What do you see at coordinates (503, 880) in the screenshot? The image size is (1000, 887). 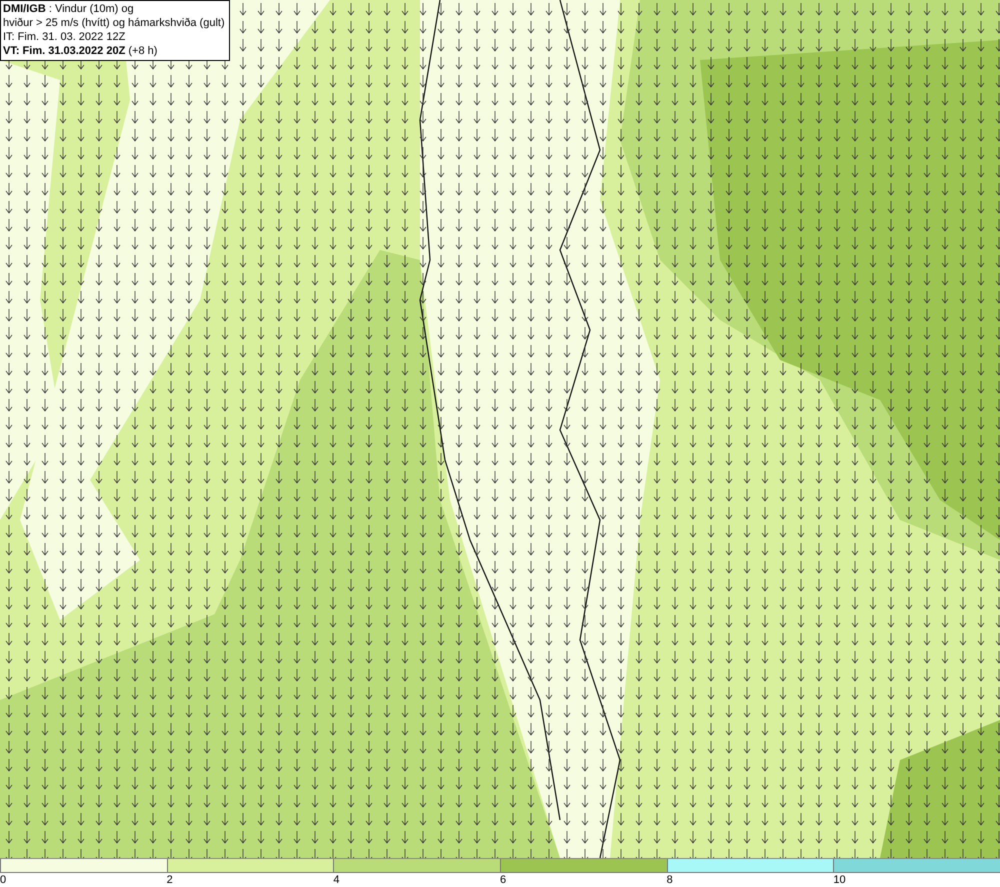 I see `legend-label: 6` at bounding box center [503, 880].